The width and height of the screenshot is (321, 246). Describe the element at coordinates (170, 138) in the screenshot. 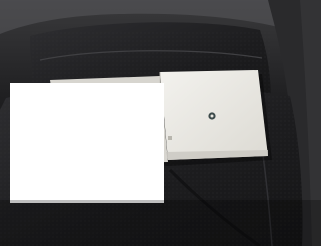

I see `booklet-mark` at that location.